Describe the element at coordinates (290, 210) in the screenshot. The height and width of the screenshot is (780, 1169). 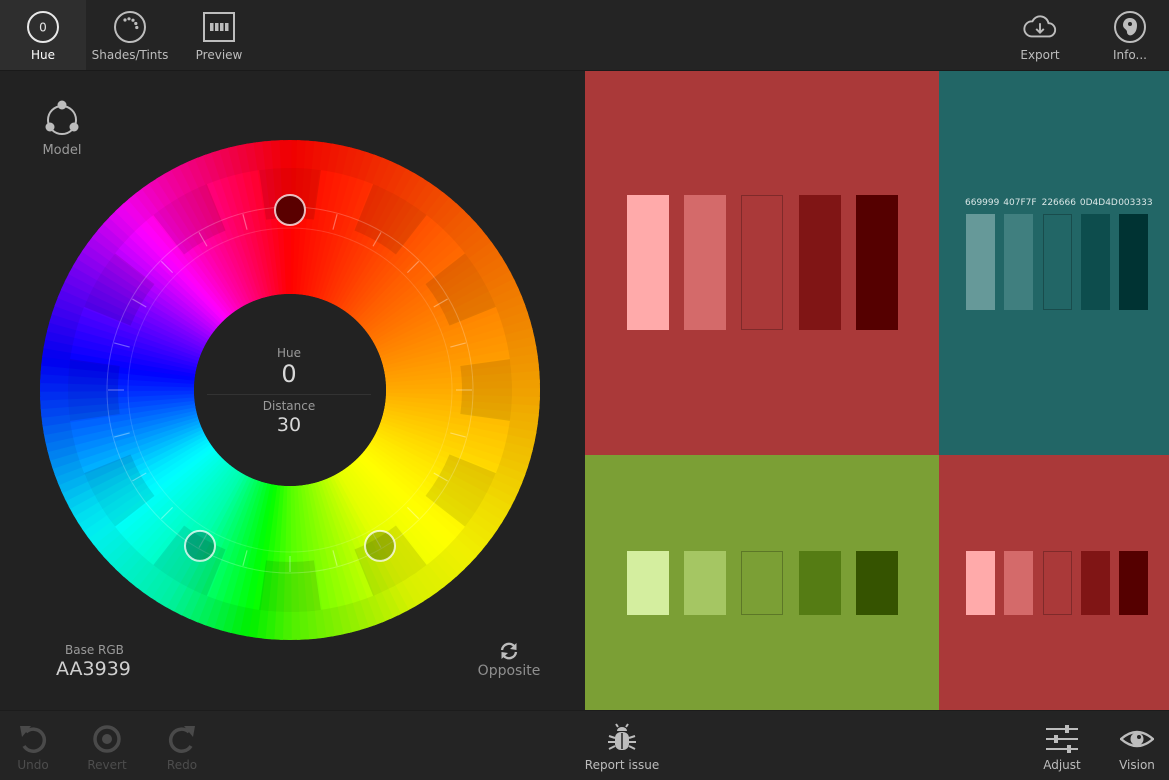
I see `wheel-handle-base` at that location.